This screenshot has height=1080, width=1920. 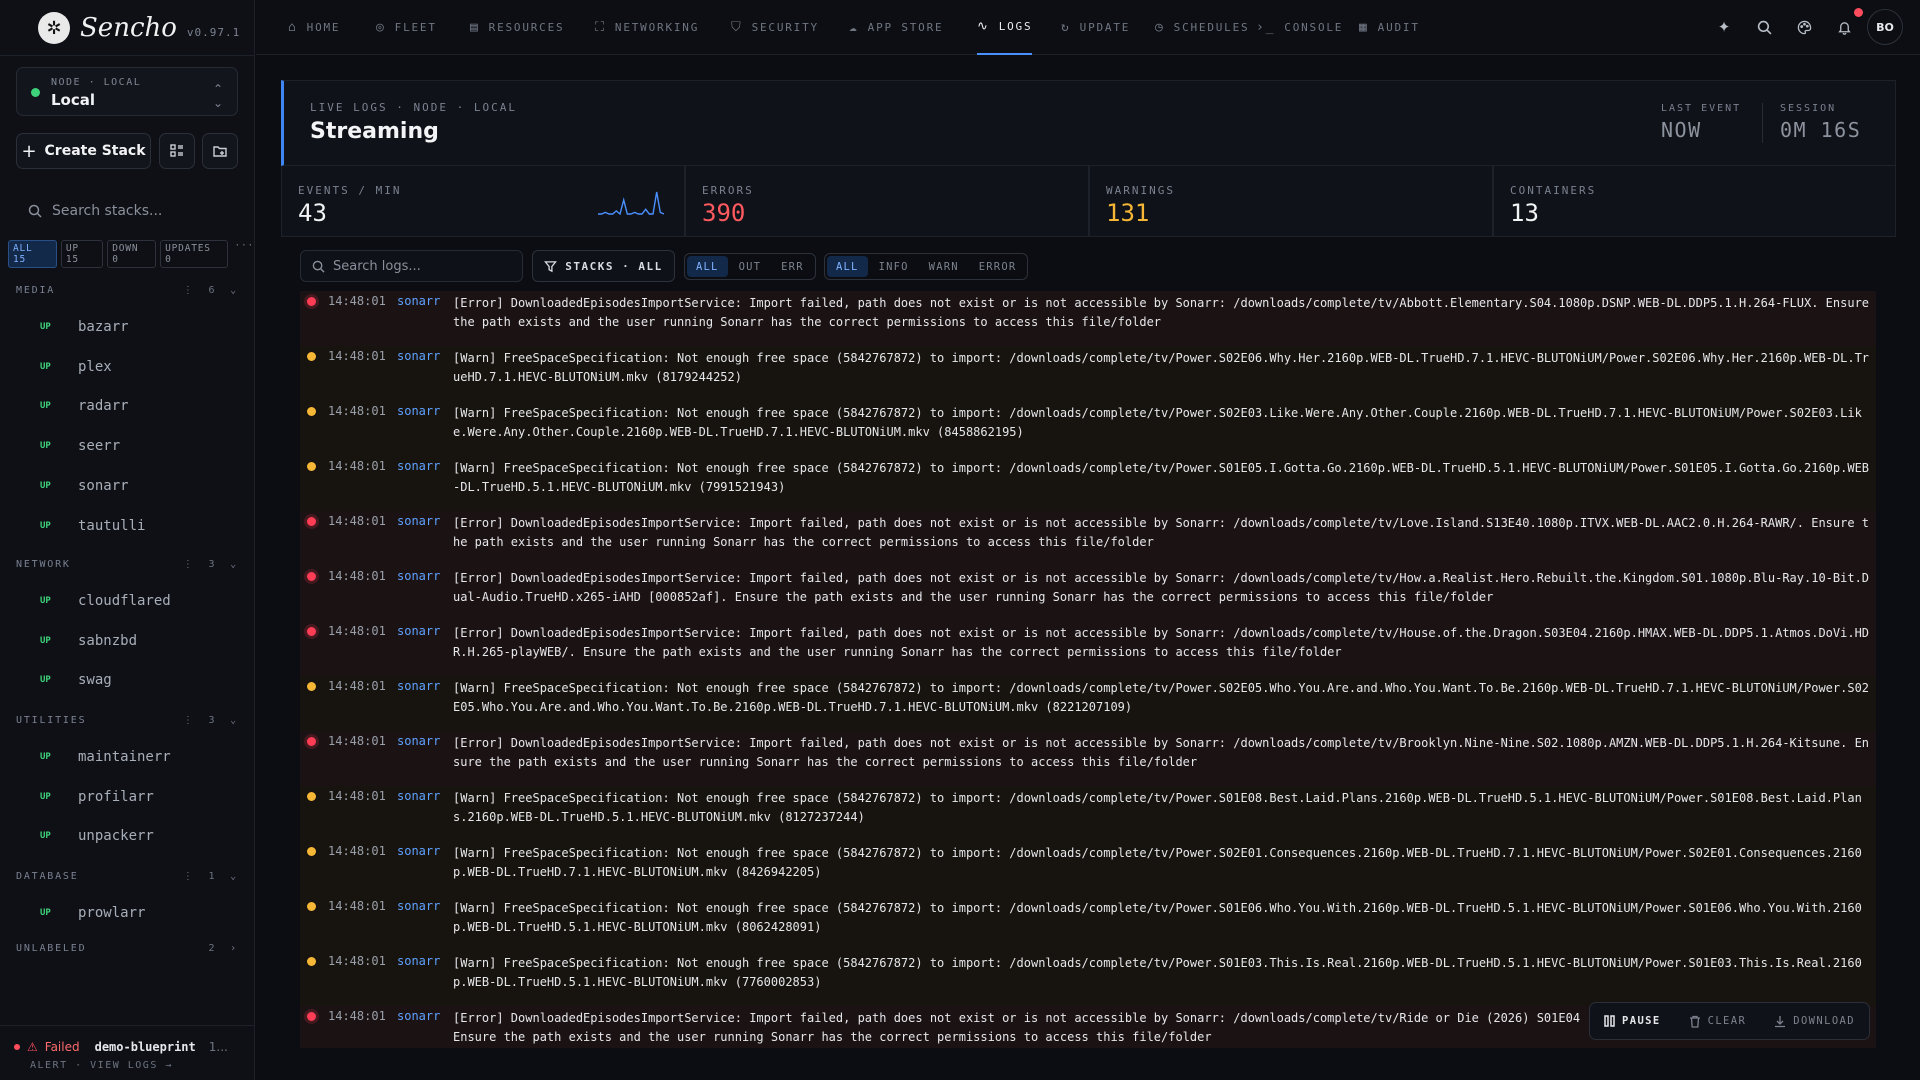 I want to click on brand: ✲ Sencho v0.97.1, so click(x=139, y=28).